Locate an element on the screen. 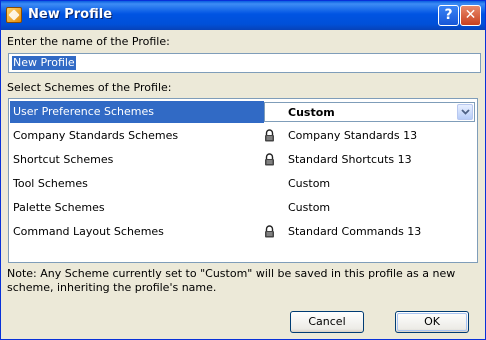 The height and width of the screenshot is (340, 486). schemes-label: Select Schemes of the Profile: is located at coordinates (89, 87).